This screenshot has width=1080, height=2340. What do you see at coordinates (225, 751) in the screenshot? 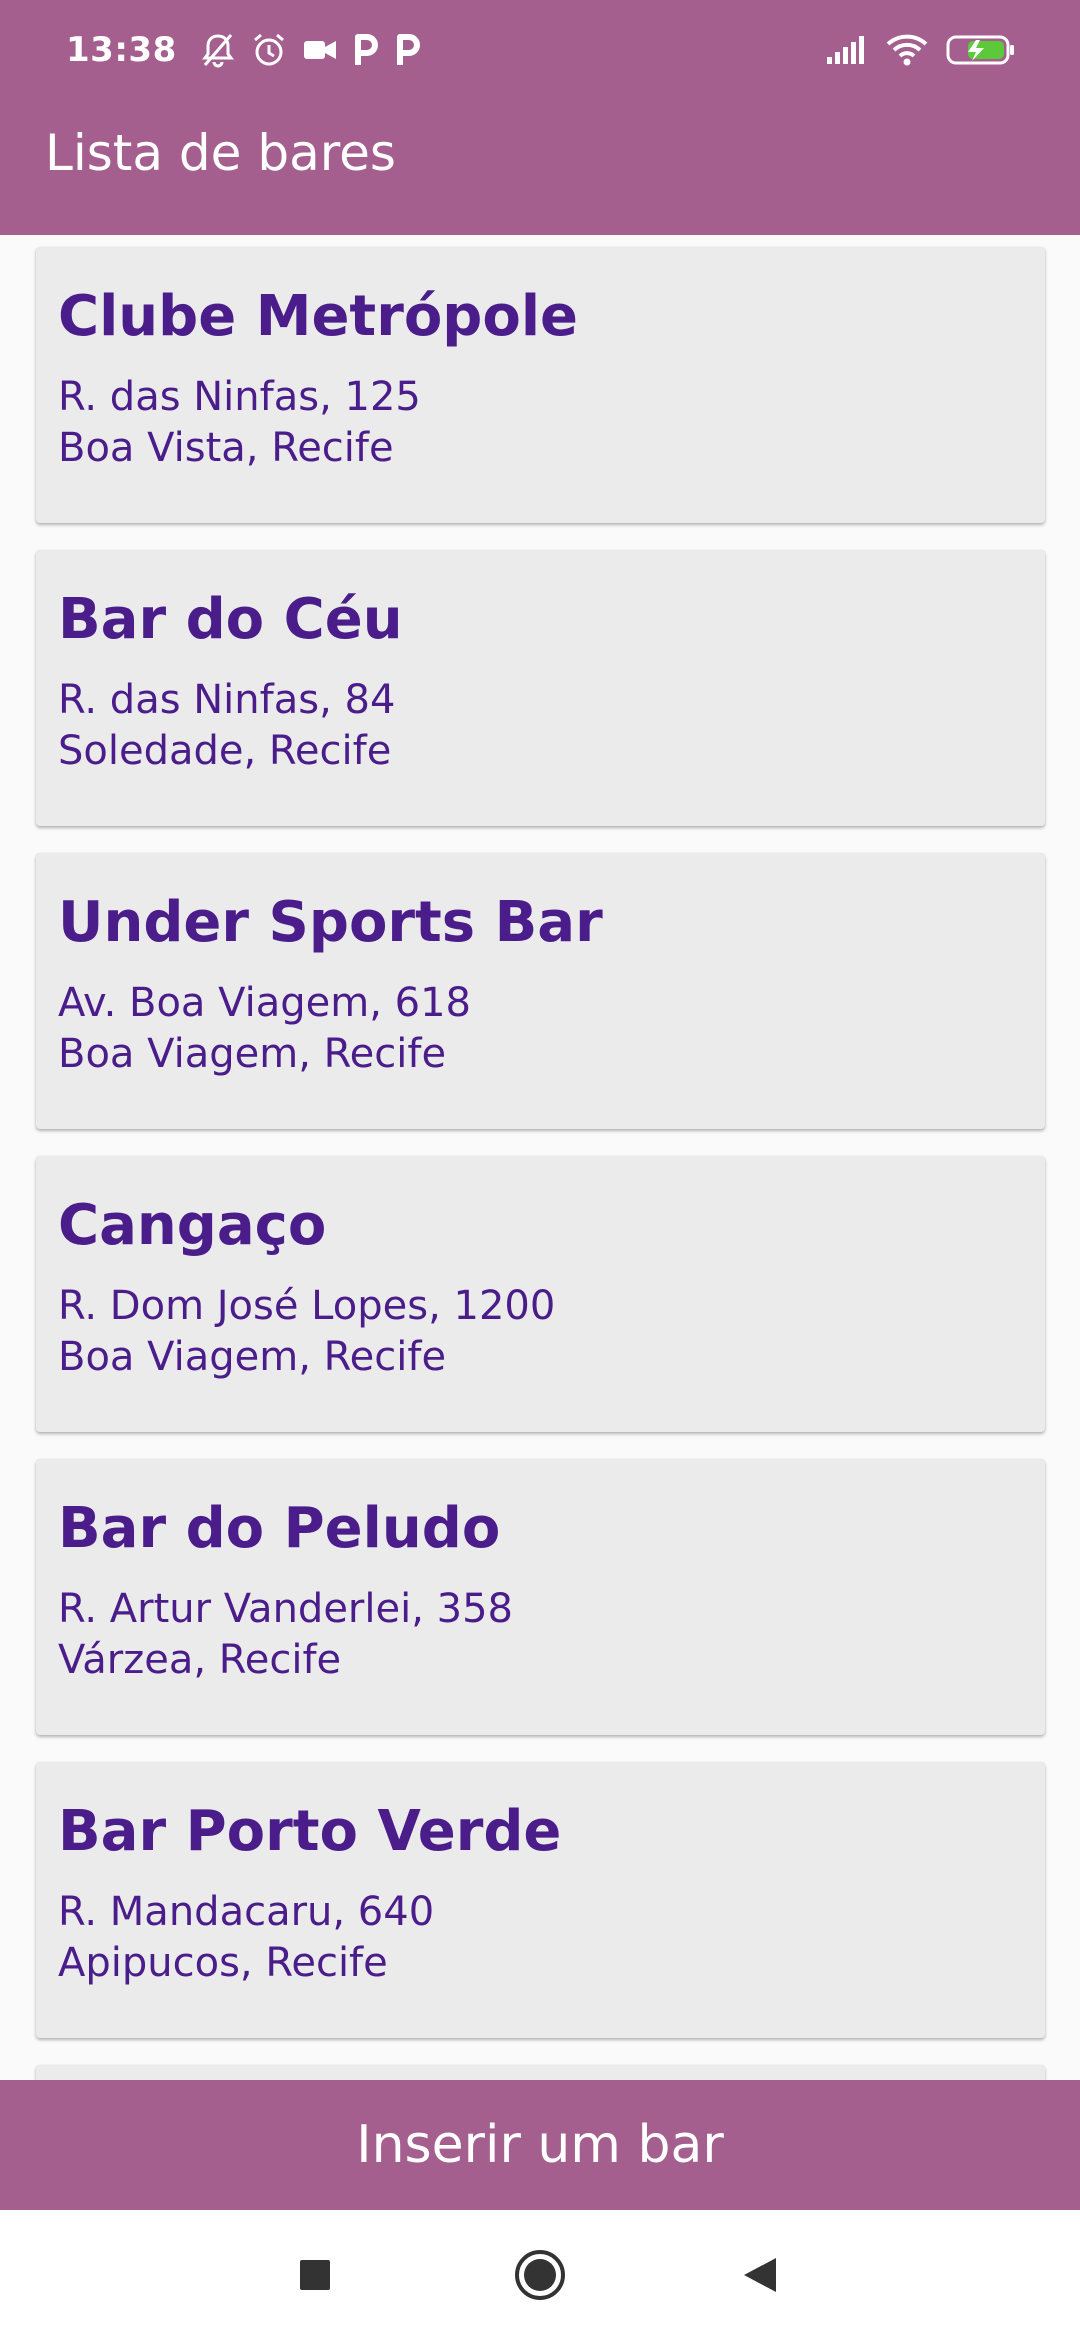
I see `bar-neighborhood: Soledade, Recife` at bounding box center [225, 751].